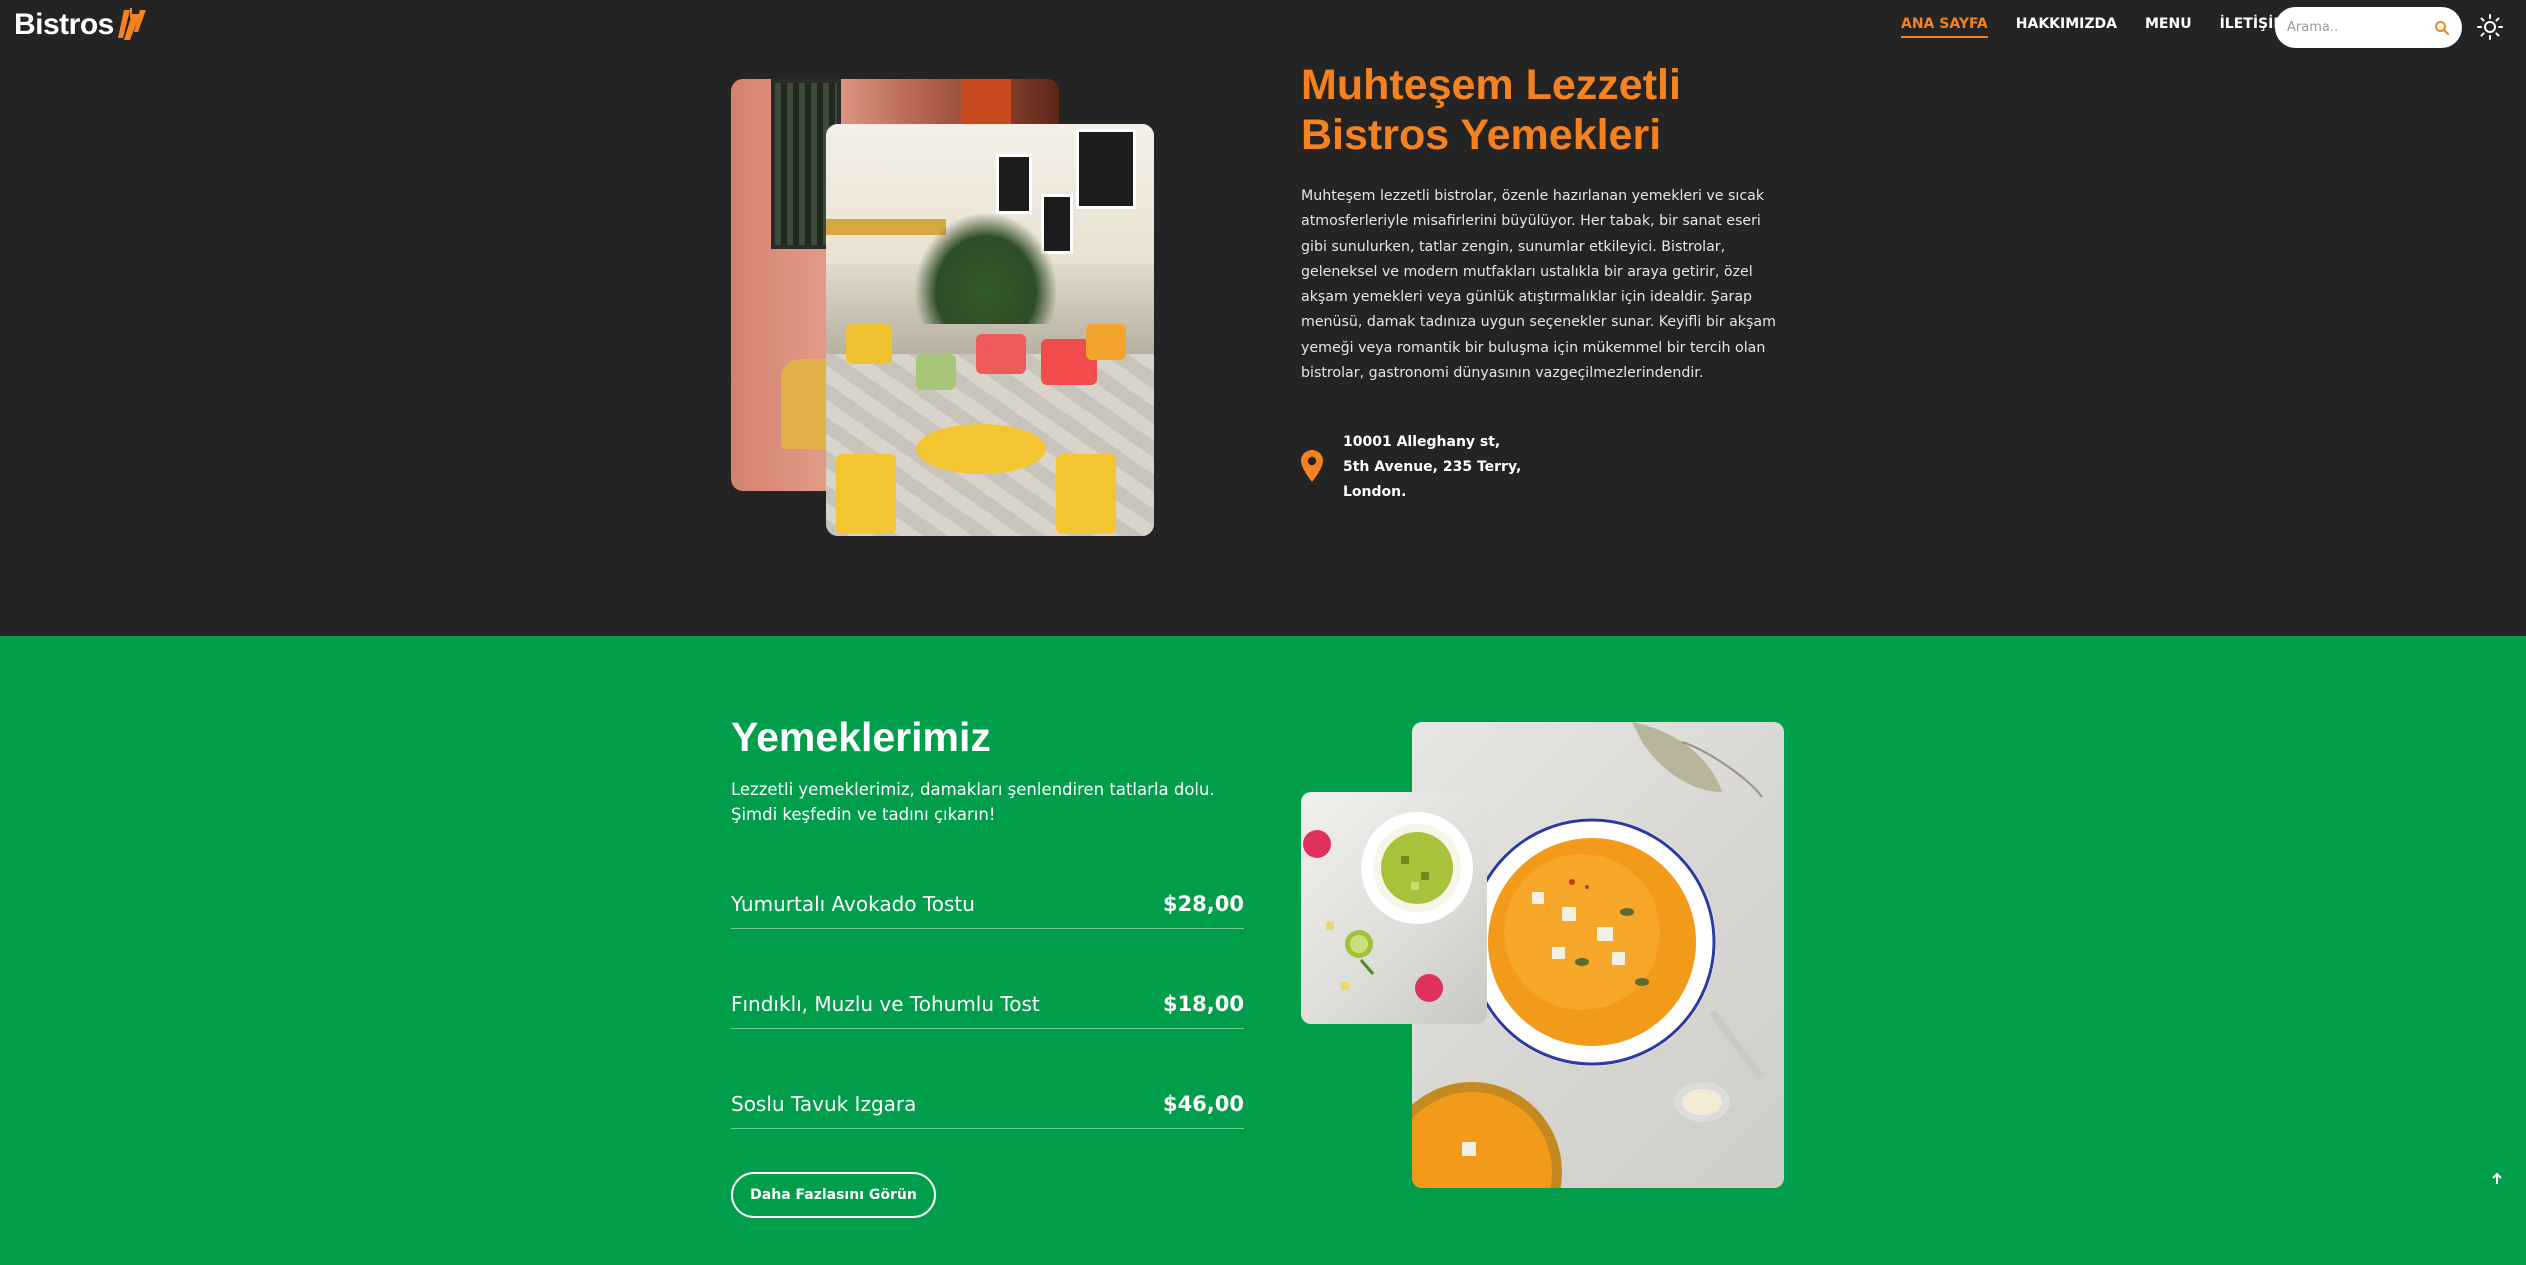  I want to click on hero-title-line1: Muhteşem Lezzetli, so click(1491, 85).